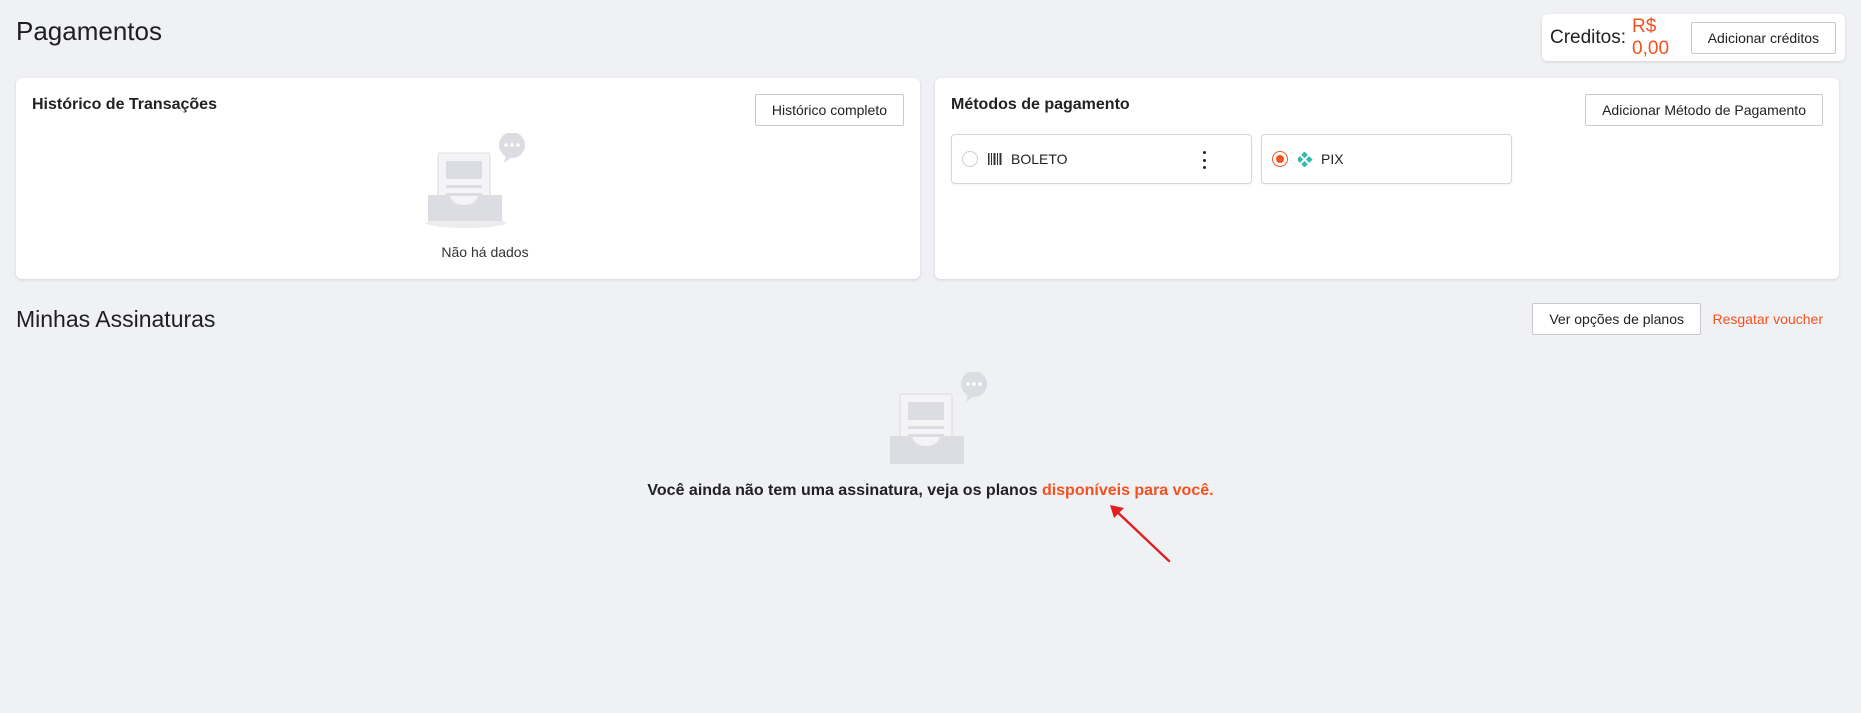 Image resolution: width=1861 pixels, height=713 pixels. Describe the element at coordinates (970, 159) in the screenshot. I see `radio-boleto` at that location.